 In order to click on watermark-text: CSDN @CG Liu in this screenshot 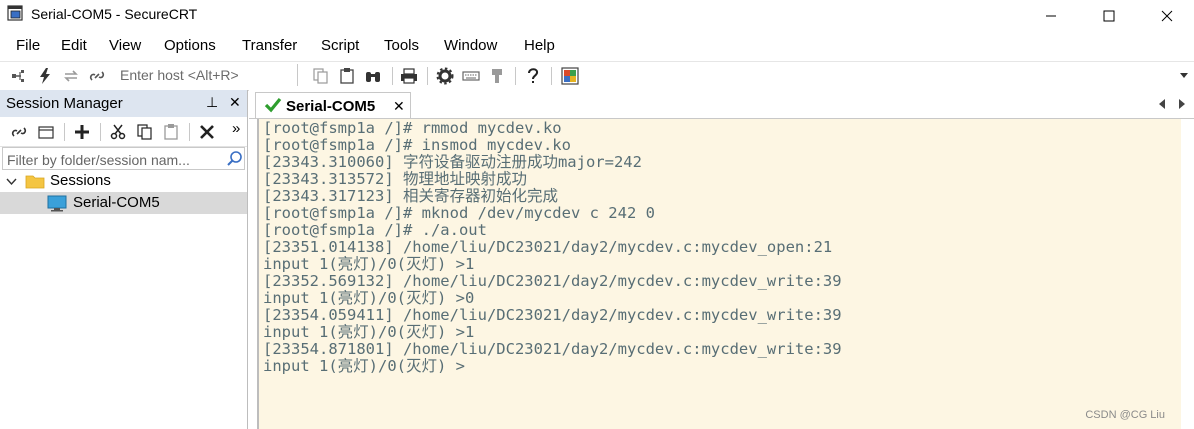, I will do `click(1125, 415)`.